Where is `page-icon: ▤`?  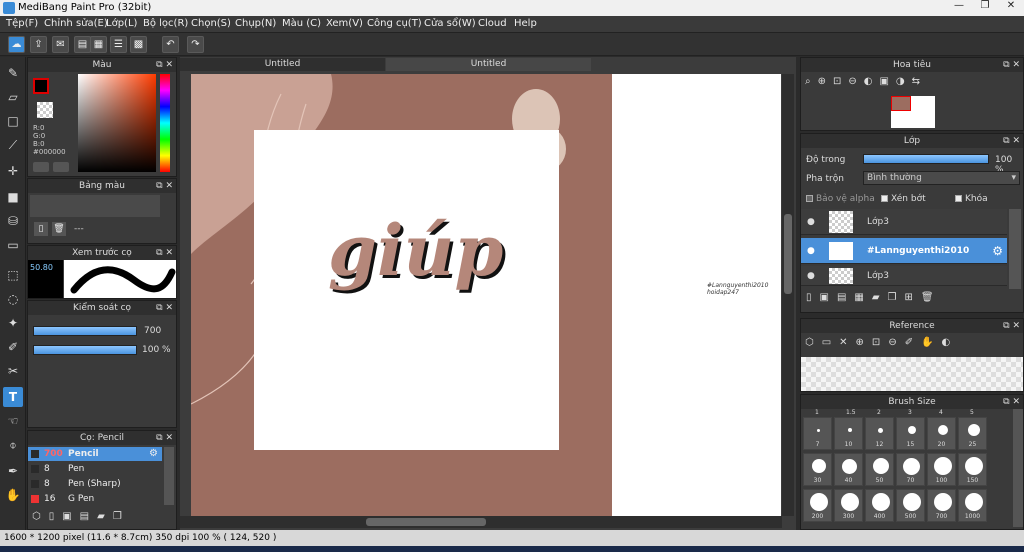
page-icon: ▤ is located at coordinates (82, 44).